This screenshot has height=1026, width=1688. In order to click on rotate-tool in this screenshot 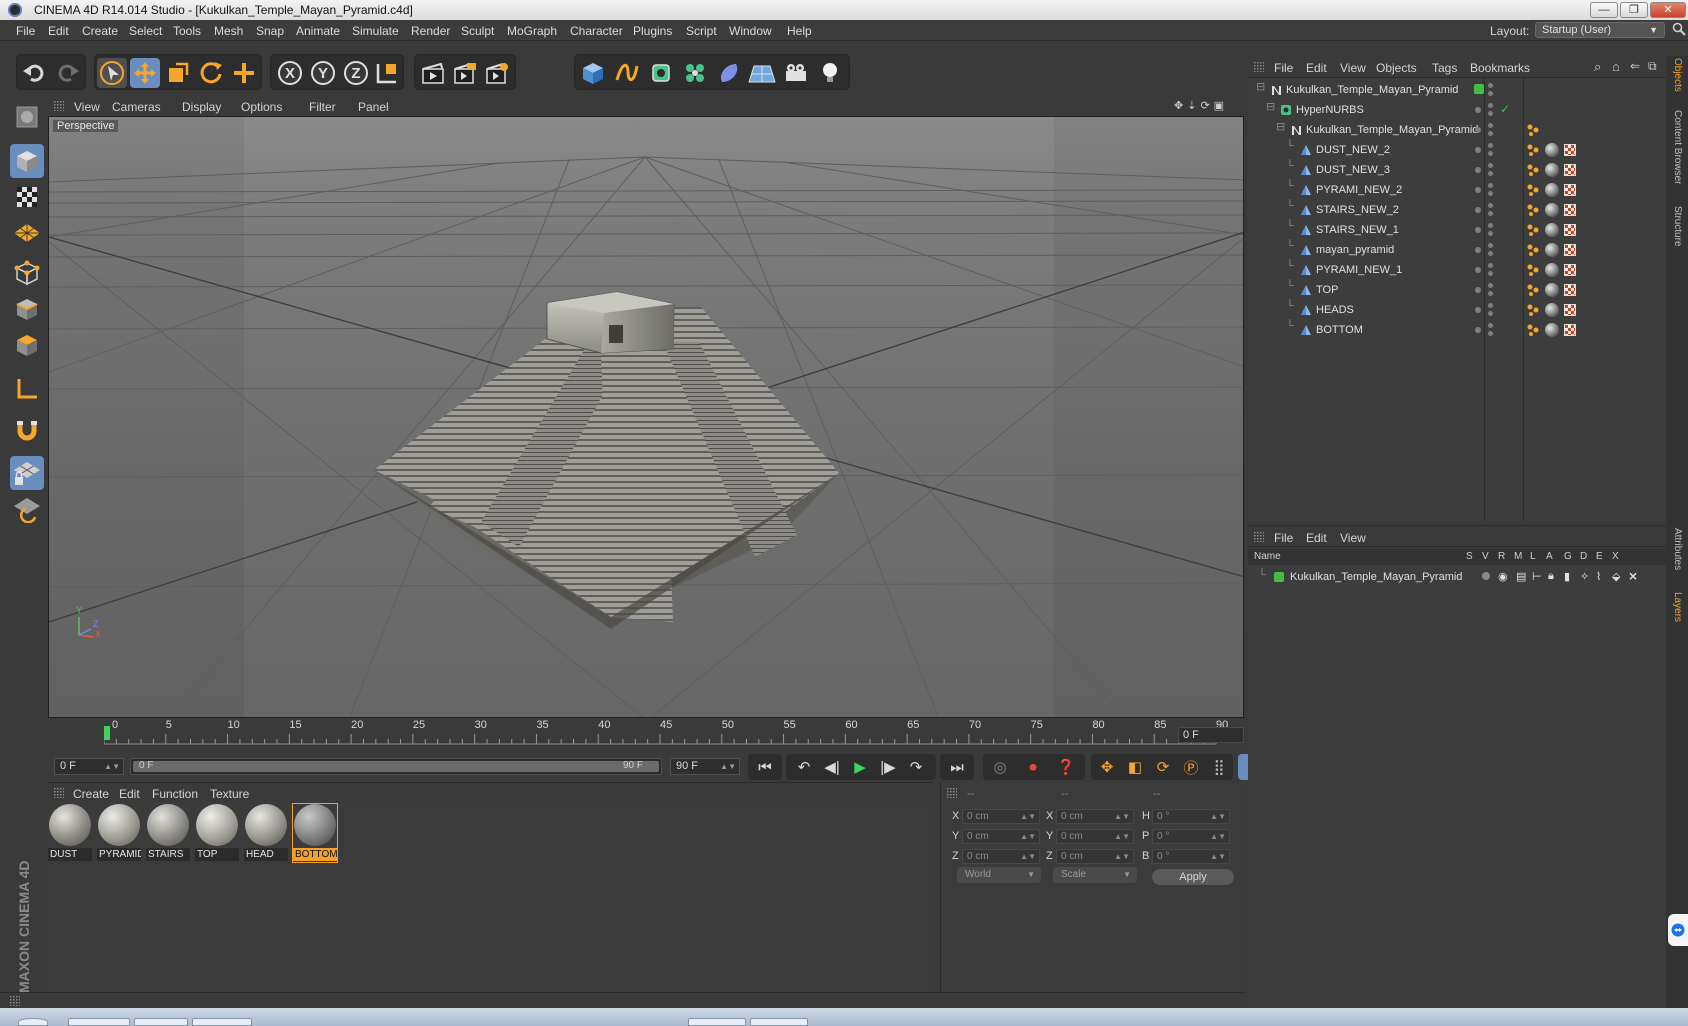, I will do `click(211, 73)`.